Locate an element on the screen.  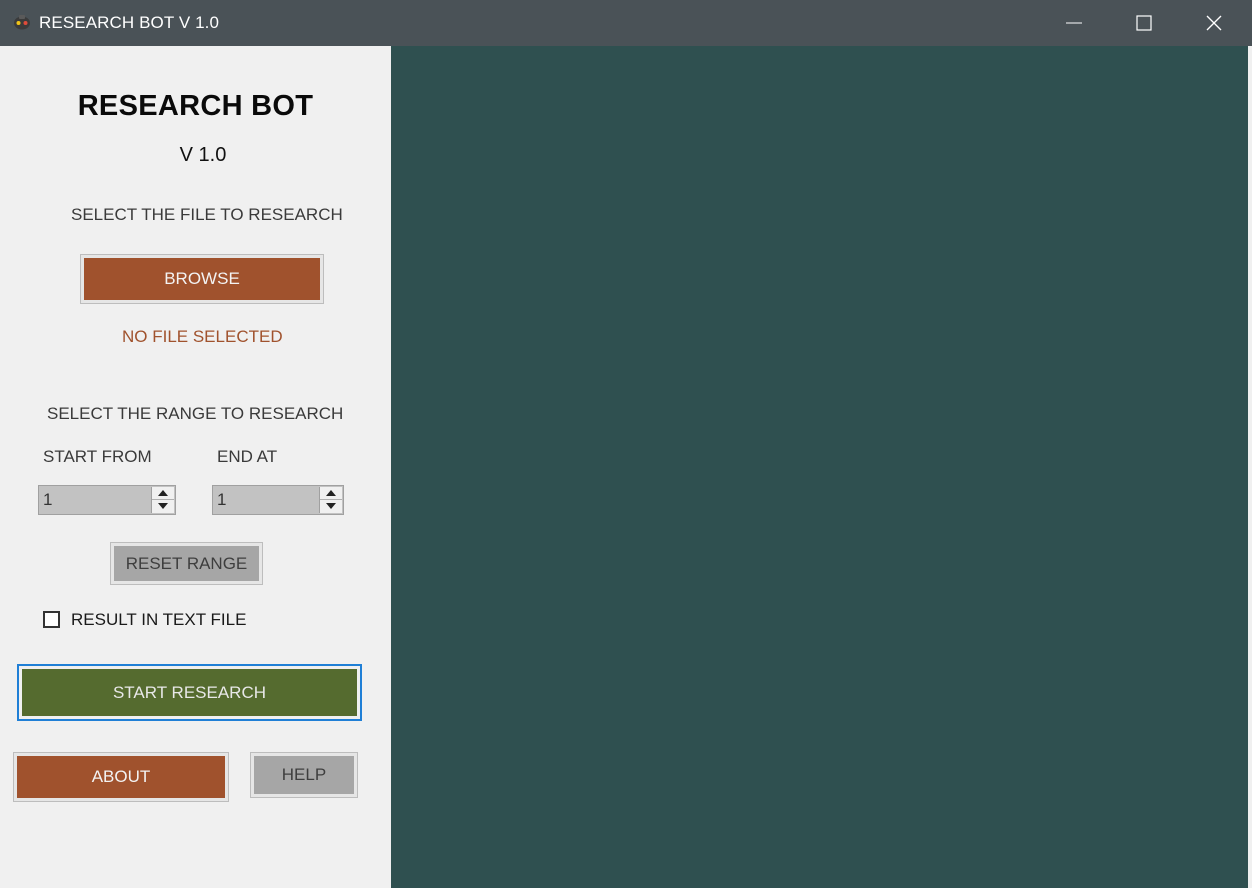
end-at-arrows is located at coordinates (330, 500).